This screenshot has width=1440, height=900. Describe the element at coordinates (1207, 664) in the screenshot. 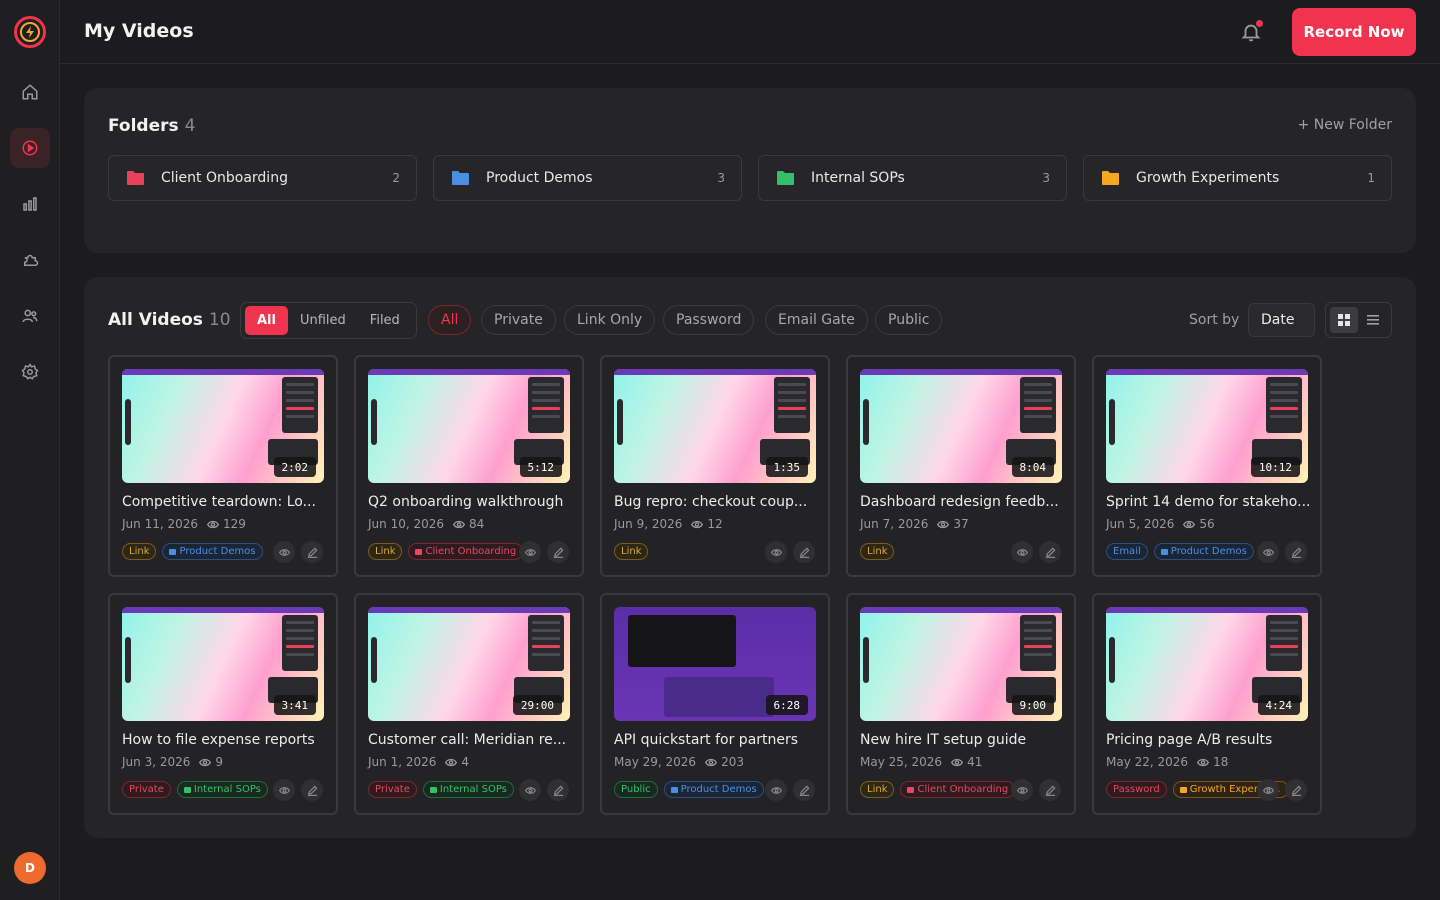

I see `video-thumbnail: 4:24` at that location.